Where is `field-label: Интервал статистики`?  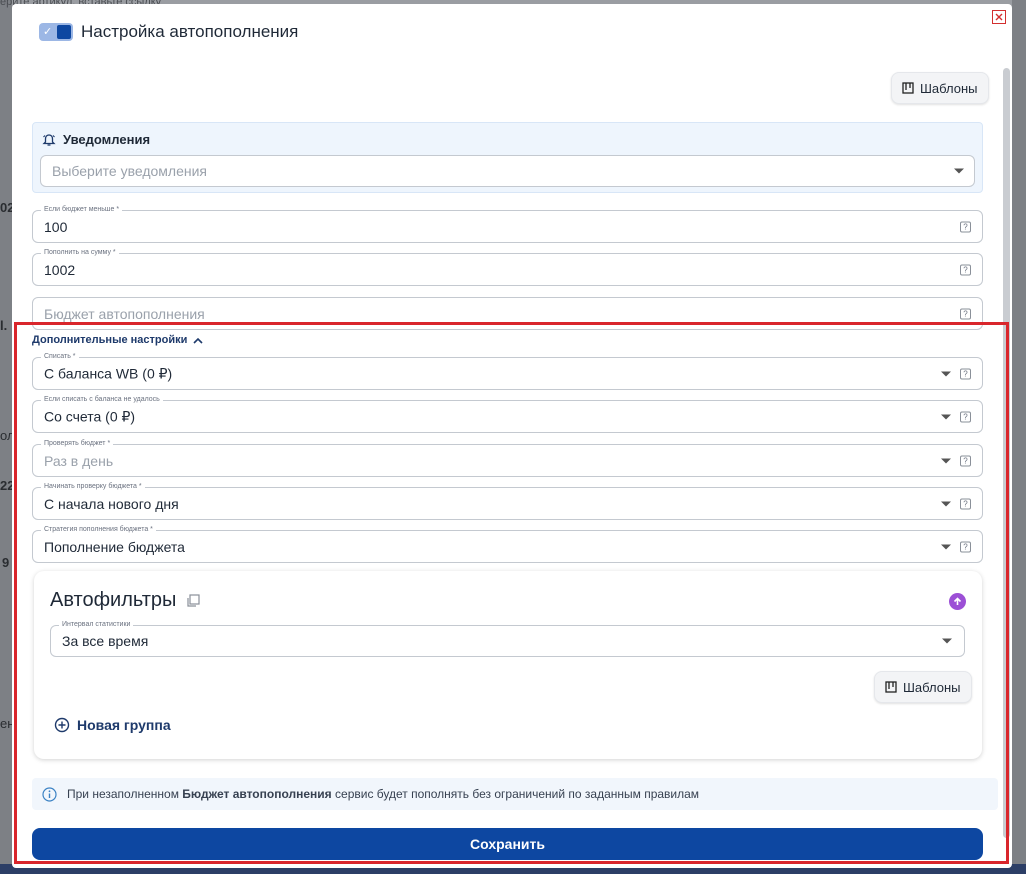 field-label: Интервал статистики is located at coordinates (96, 625).